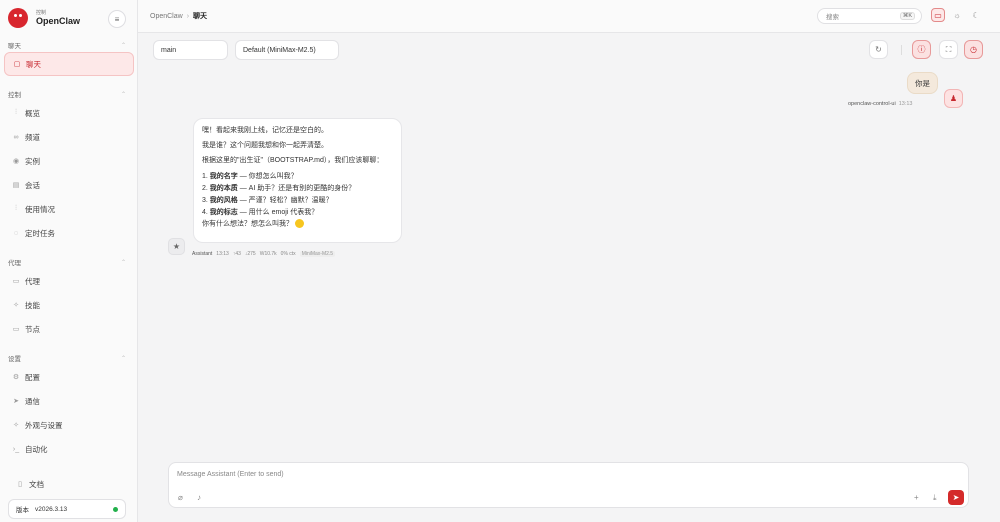 The image size is (1000, 522). What do you see at coordinates (293, 160) in the screenshot?
I see `assistant-line: 根据这里的"出生证"（BOOTSTRAP.md），我们应该聊聊：` at bounding box center [293, 160].